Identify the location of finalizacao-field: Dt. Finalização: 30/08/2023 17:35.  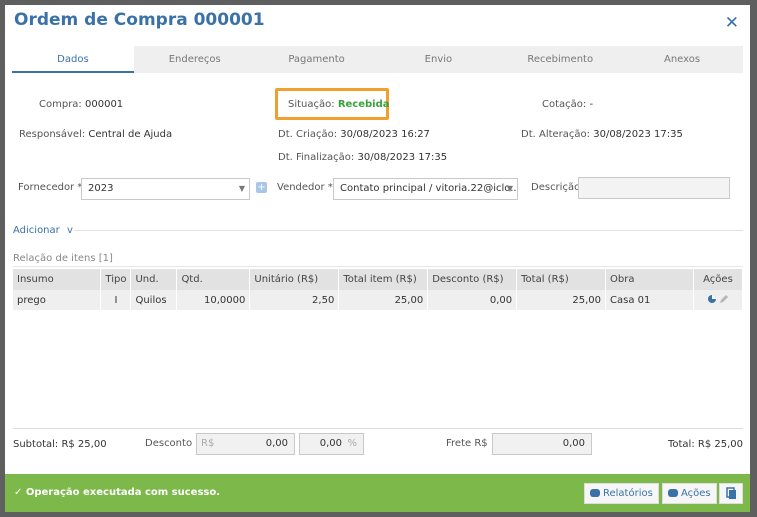
(362, 157).